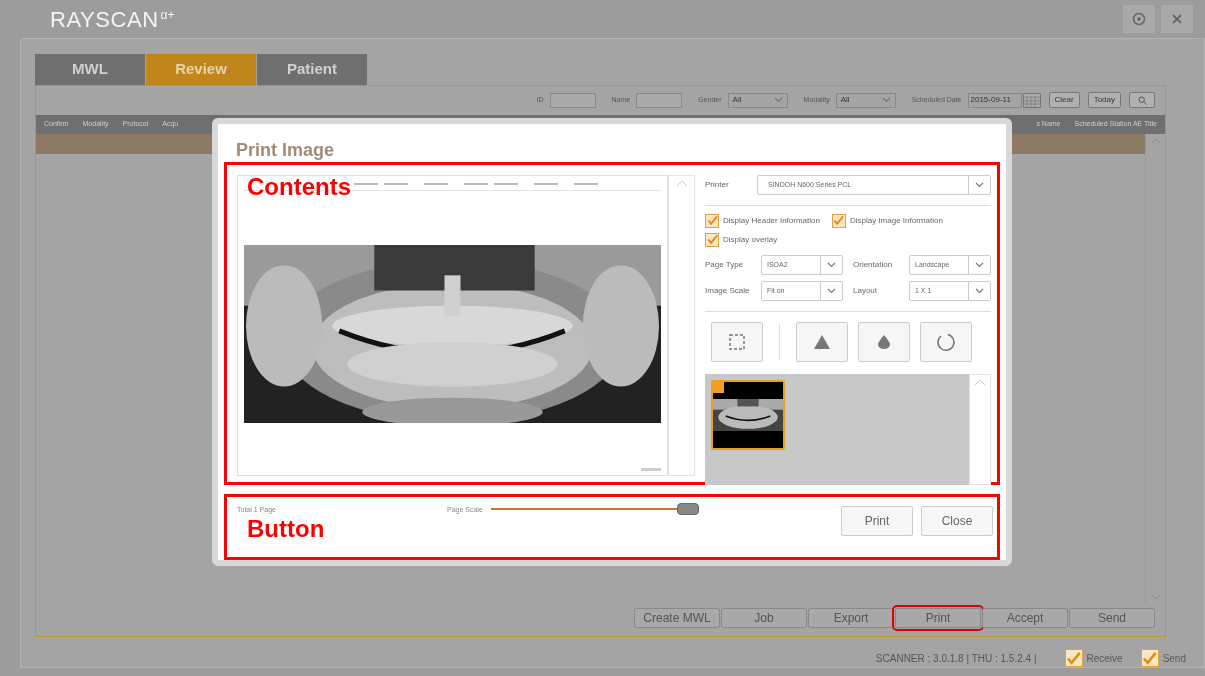 The height and width of the screenshot is (676, 1205). What do you see at coordinates (299, 186) in the screenshot?
I see `annotation-label: Contents` at bounding box center [299, 186].